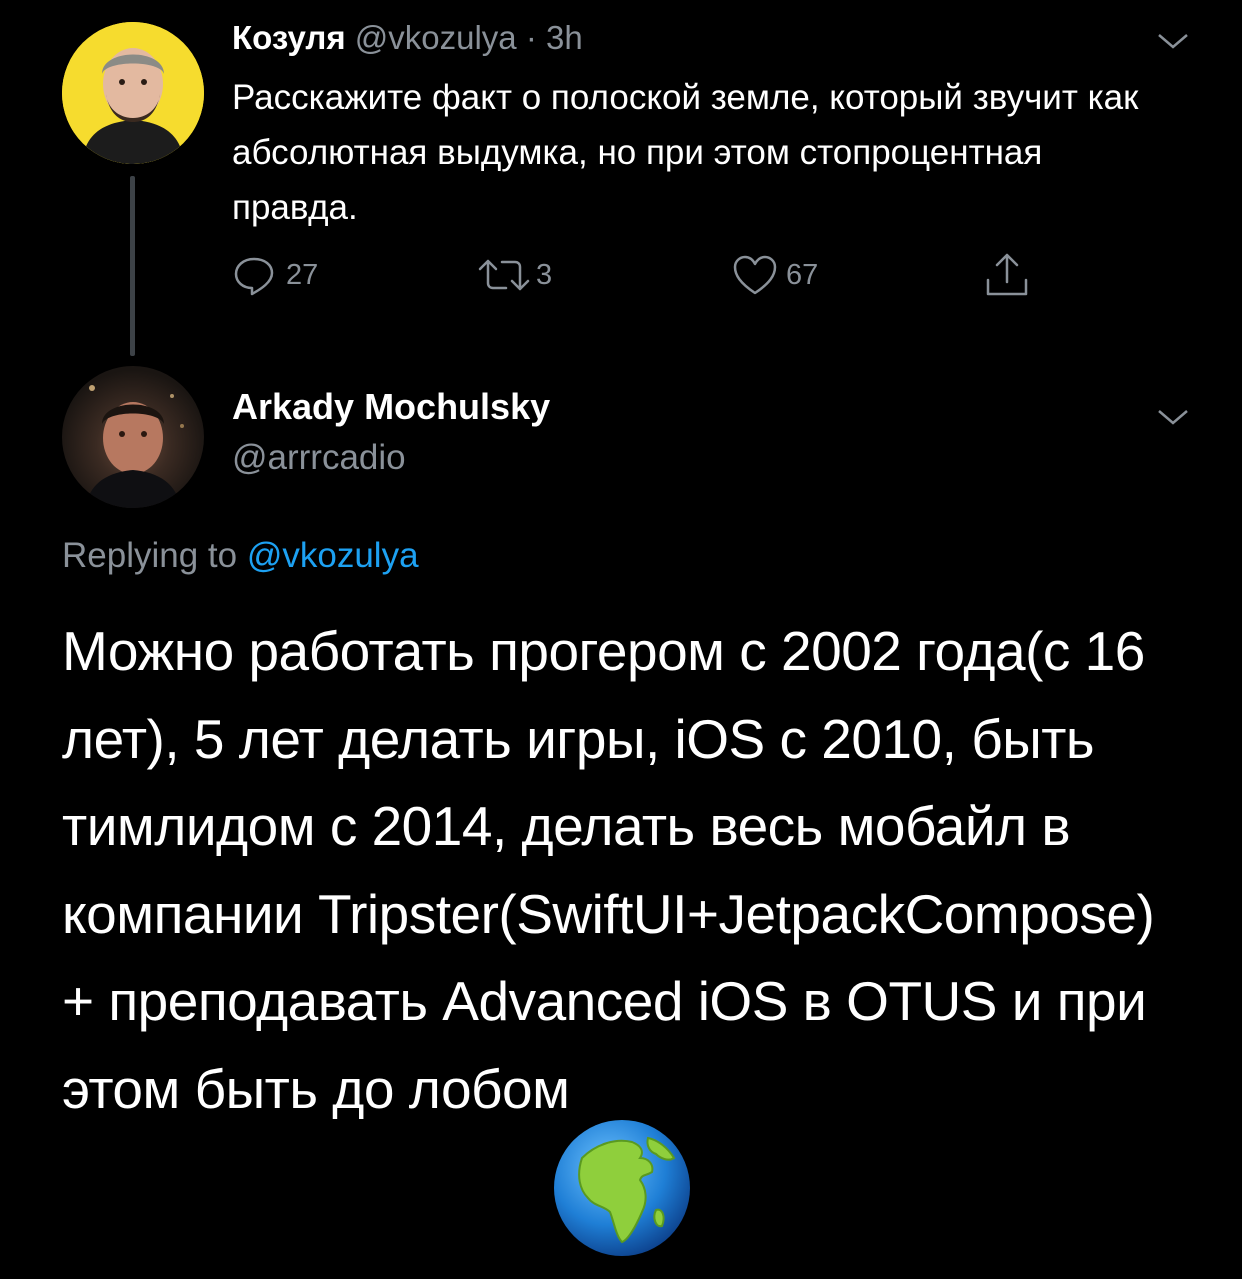 This screenshot has height=1279, width=1242. What do you see at coordinates (319, 458) in the screenshot?
I see `author-handle: @arrrcadio` at bounding box center [319, 458].